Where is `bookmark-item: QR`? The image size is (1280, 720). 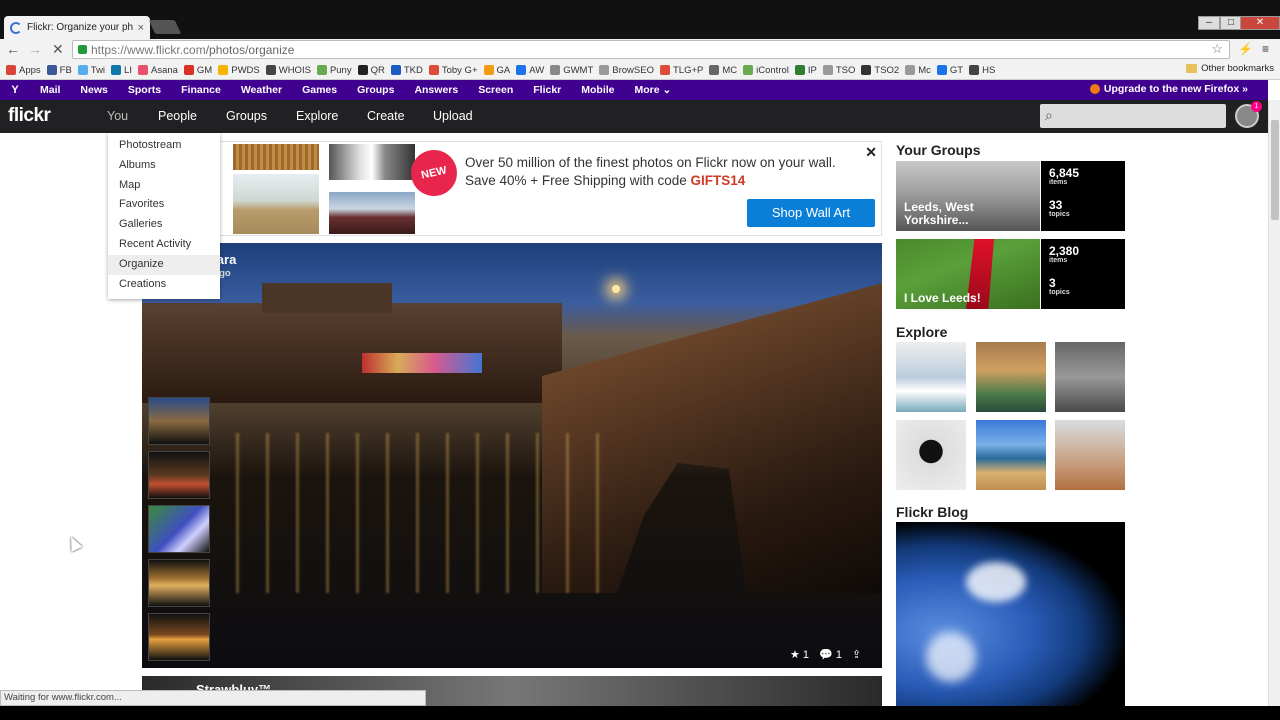
bookmark-item: QR is located at coordinates (371, 70).